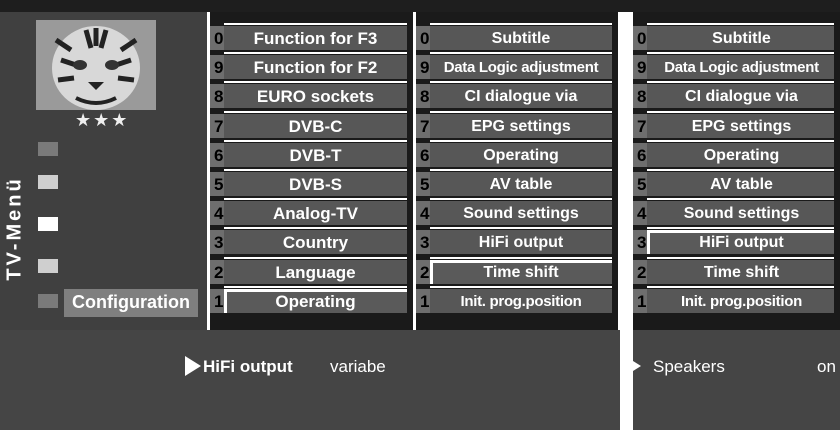 This screenshot has width=840, height=430. What do you see at coordinates (521, 214) in the screenshot?
I see `menu-item-label: Sound settings` at bounding box center [521, 214].